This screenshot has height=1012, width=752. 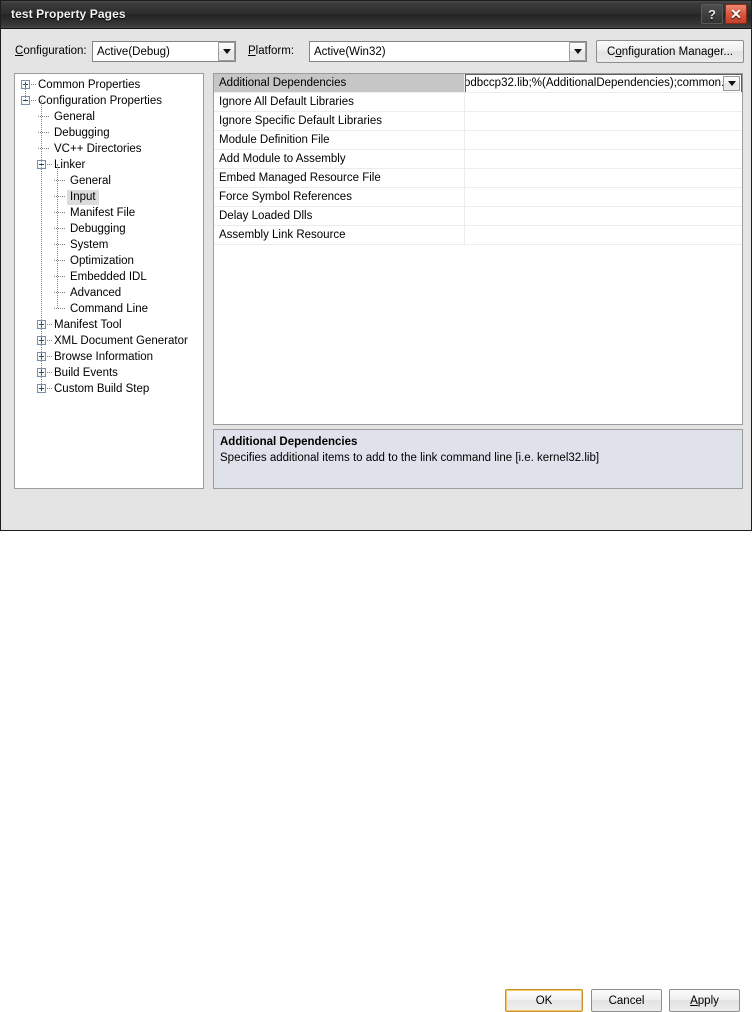 What do you see at coordinates (109, 373) in the screenshot?
I see `tree-item-build-events: Build Events` at bounding box center [109, 373].